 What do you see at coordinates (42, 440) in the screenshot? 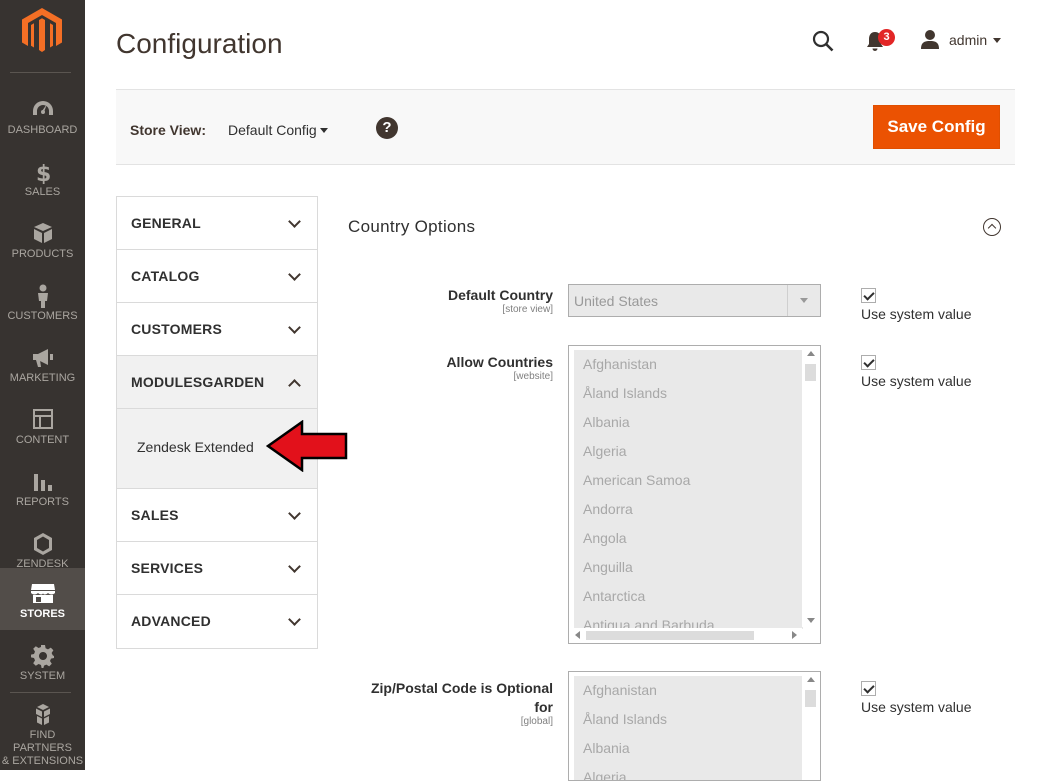
I see `sidebar-item-label: CONTENT` at bounding box center [42, 440].